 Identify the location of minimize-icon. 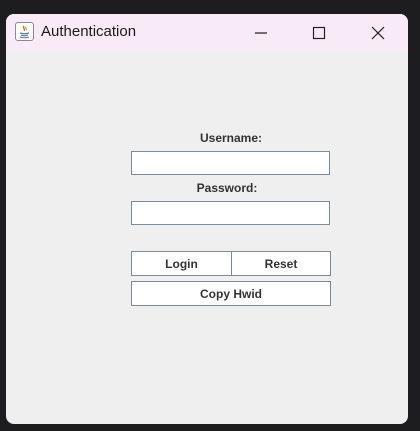
(261, 32).